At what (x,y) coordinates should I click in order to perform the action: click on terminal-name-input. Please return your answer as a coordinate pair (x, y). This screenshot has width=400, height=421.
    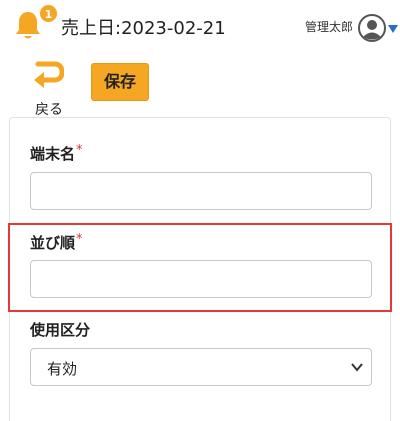
    Looking at the image, I should click on (201, 191).